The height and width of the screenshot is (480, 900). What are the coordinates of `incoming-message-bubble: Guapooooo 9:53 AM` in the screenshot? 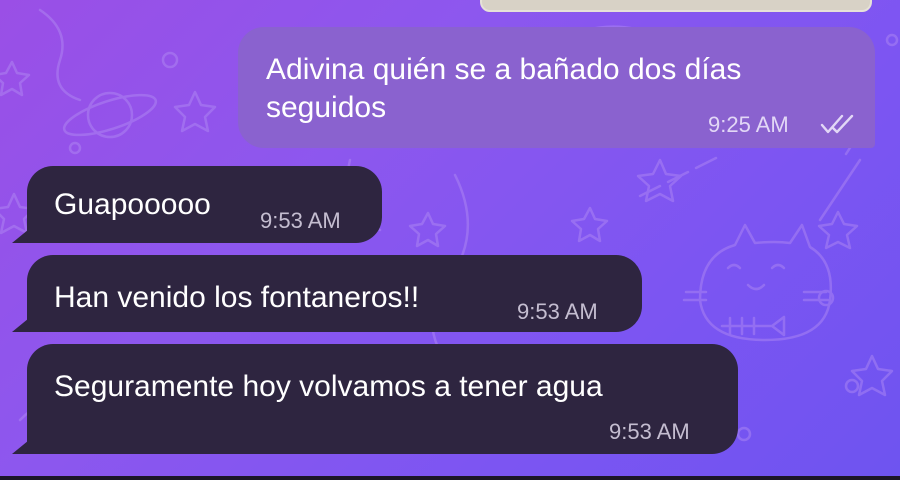 It's located at (204, 204).